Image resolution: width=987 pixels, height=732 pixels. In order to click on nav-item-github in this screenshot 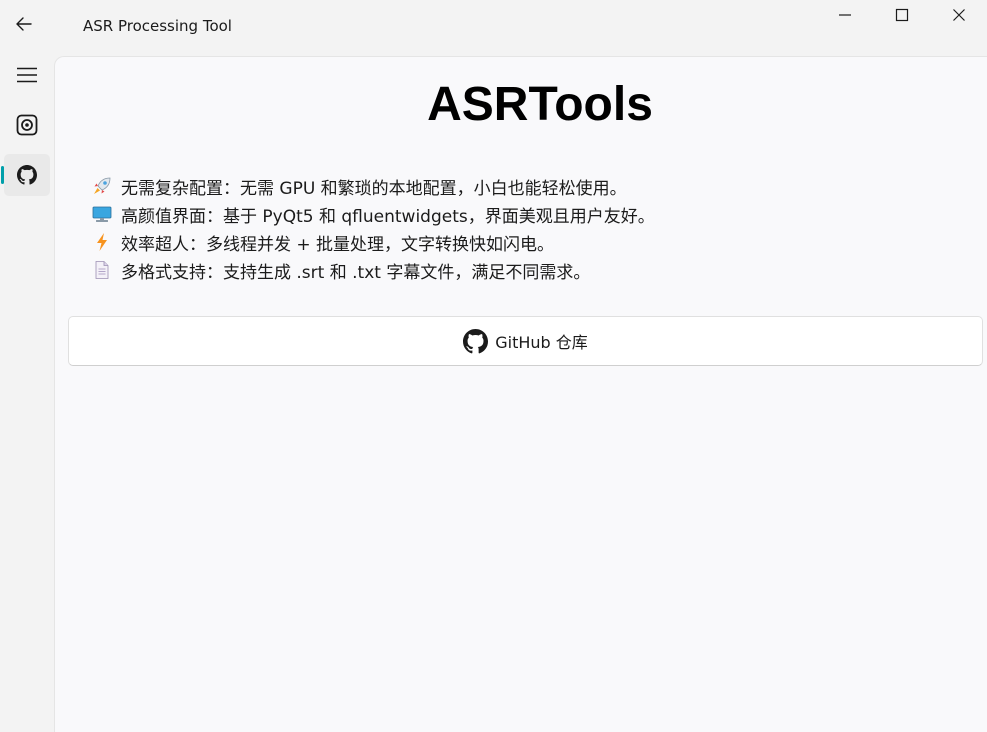, I will do `click(25, 175)`.